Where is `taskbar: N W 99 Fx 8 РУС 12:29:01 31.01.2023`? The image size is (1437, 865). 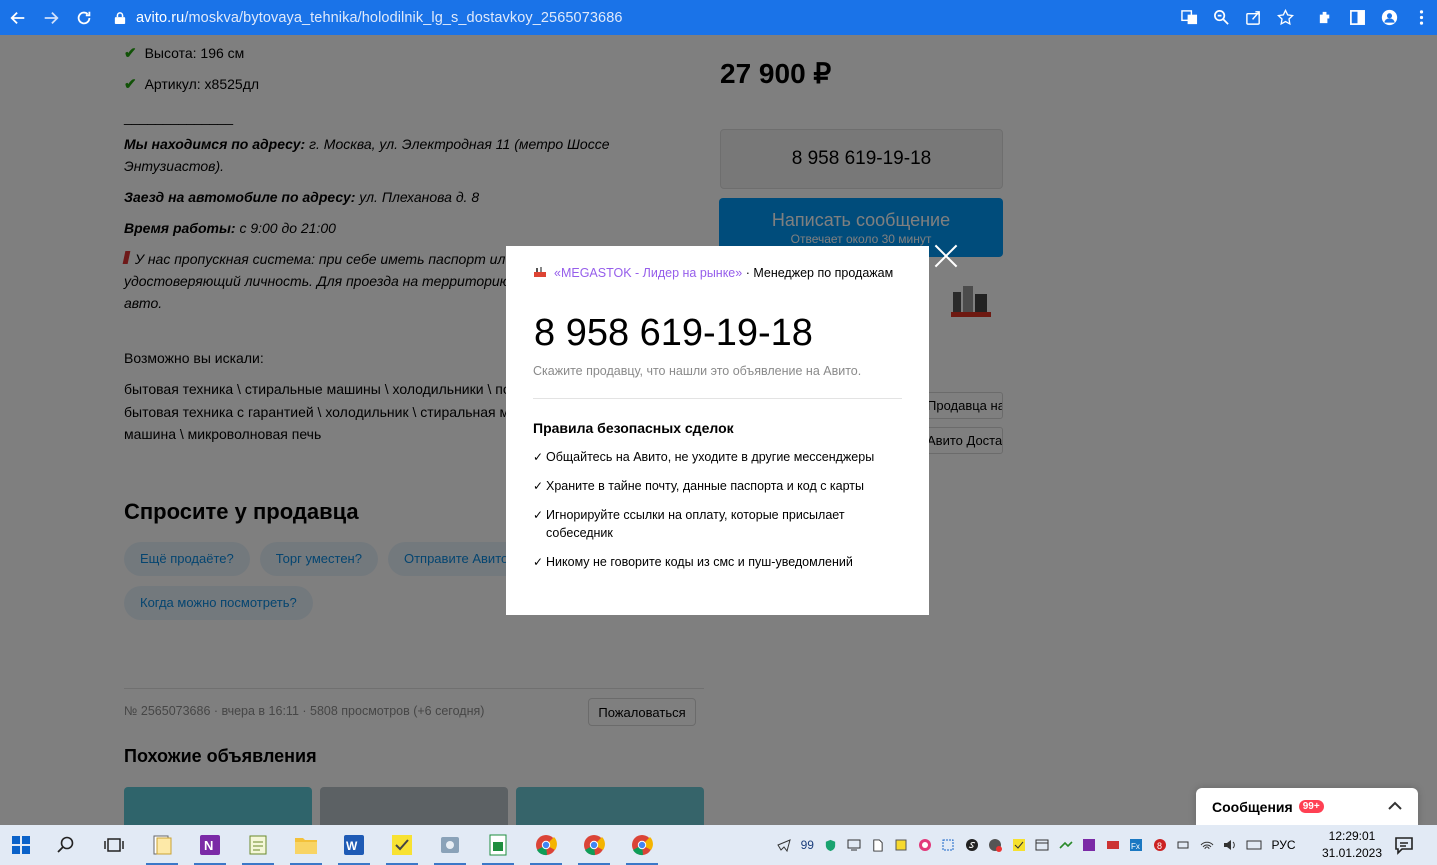 taskbar: N W 99 Fx 8 РУС 12:29:01 31.01.2023 is located at coordinates (718, 845).